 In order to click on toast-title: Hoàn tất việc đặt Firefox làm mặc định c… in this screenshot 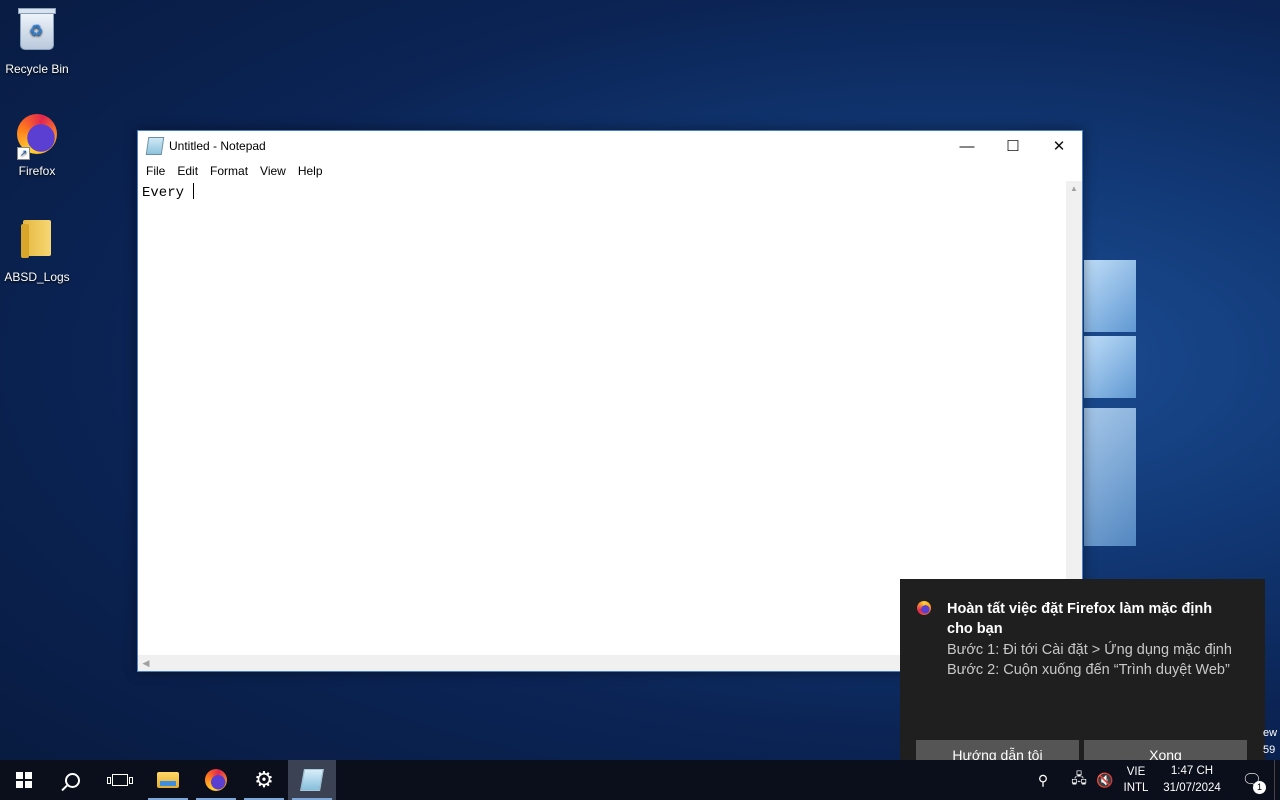, I will do `click(1080, 619)`.